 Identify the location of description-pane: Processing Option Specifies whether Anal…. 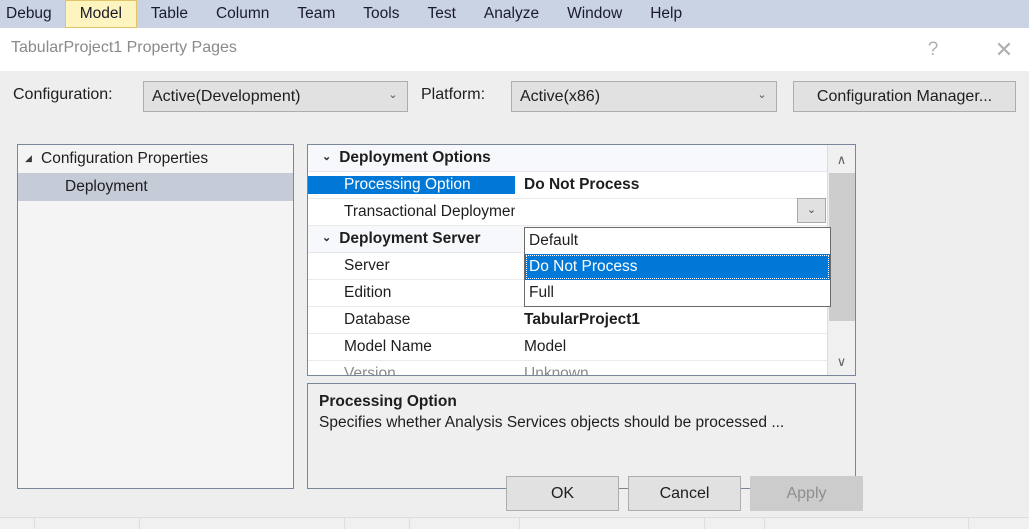
(581, 436).